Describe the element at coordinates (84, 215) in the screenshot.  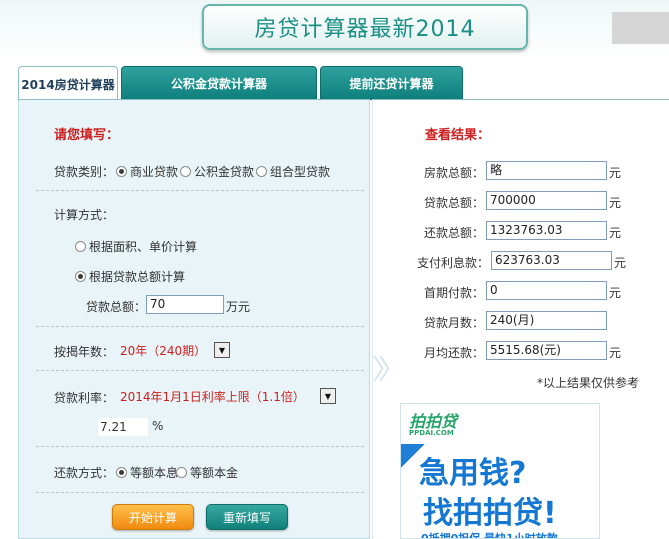
I see `calc-method-label: 计算方式：` at that location.